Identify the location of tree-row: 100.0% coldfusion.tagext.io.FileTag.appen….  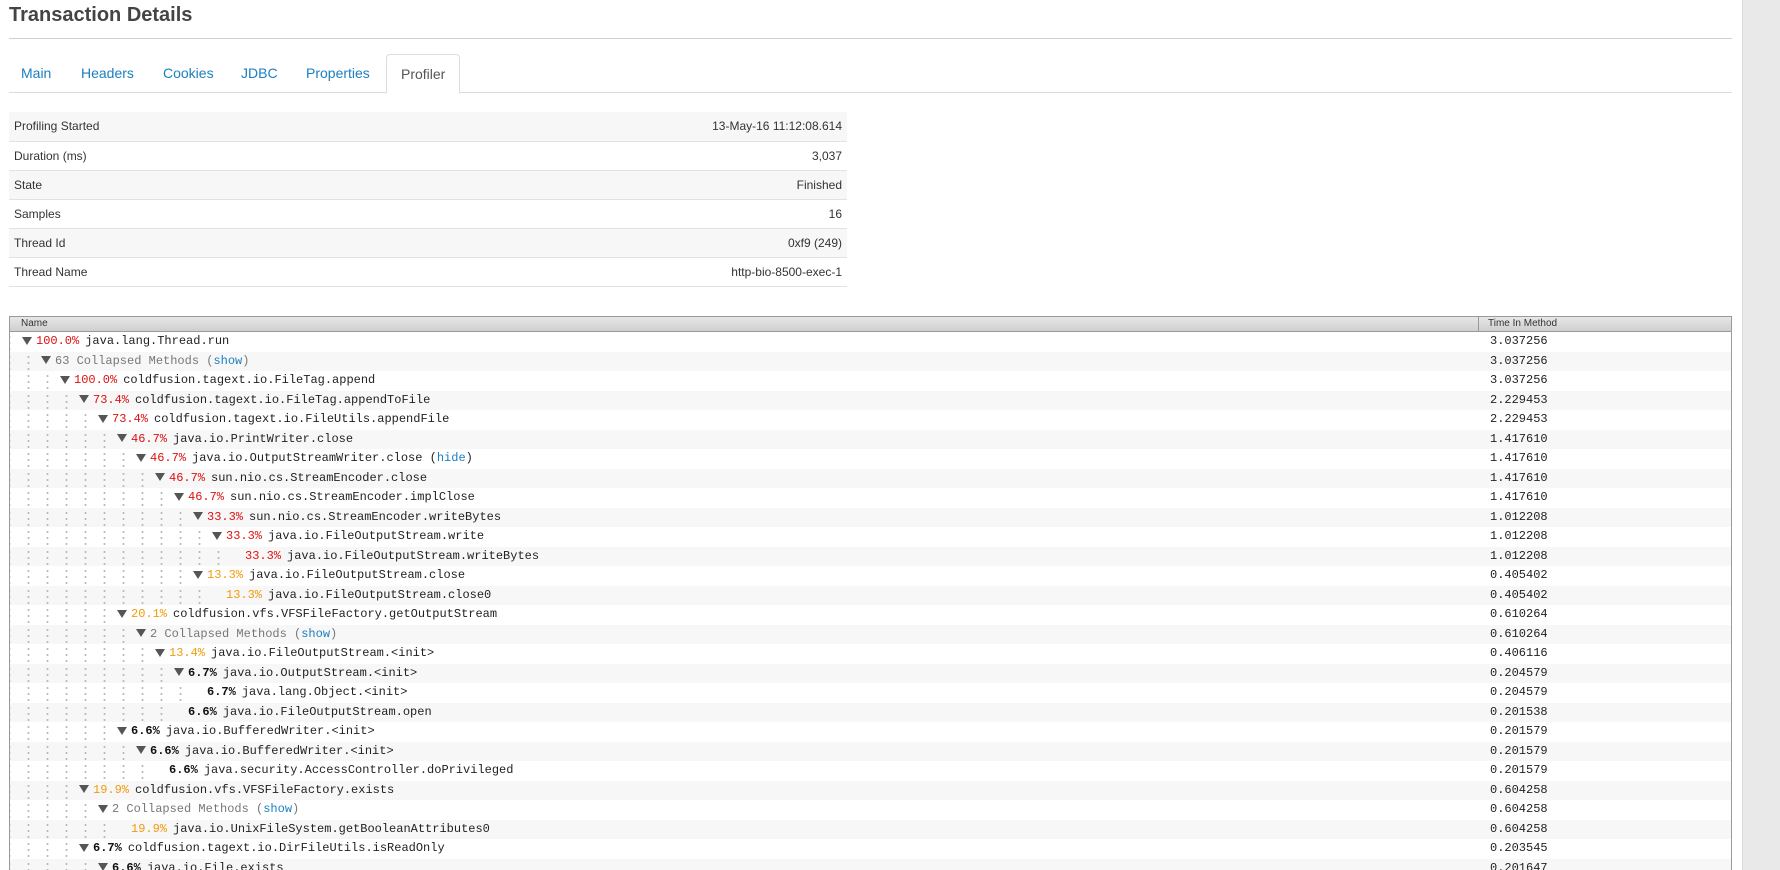
(870, 381).